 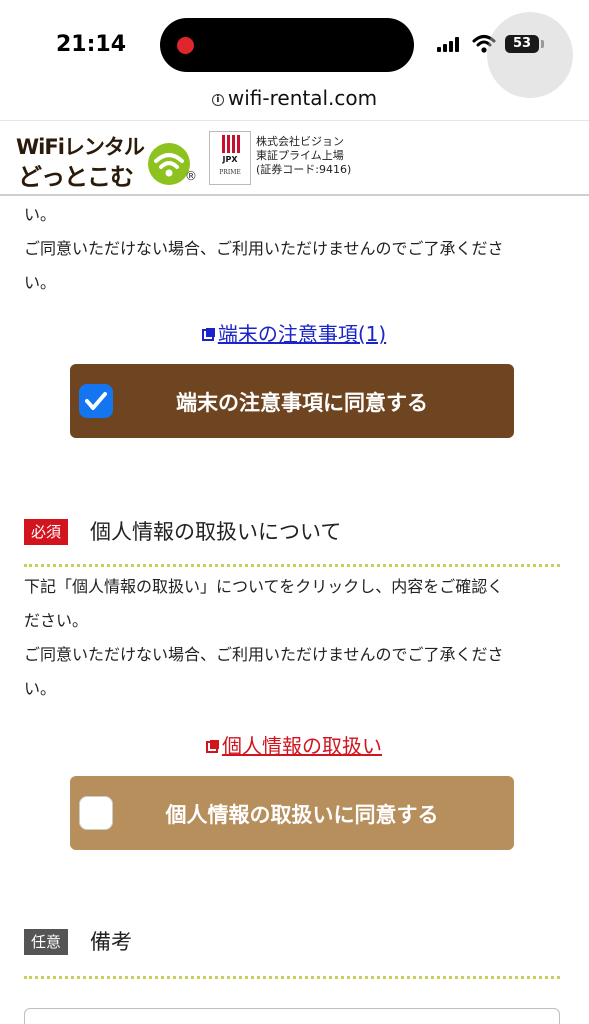 What do you see at coordinates (103, 160) in the screenshot?
I see `site-logo: WiFiレンタル どっとこむ` at bounding box center [103, 160].